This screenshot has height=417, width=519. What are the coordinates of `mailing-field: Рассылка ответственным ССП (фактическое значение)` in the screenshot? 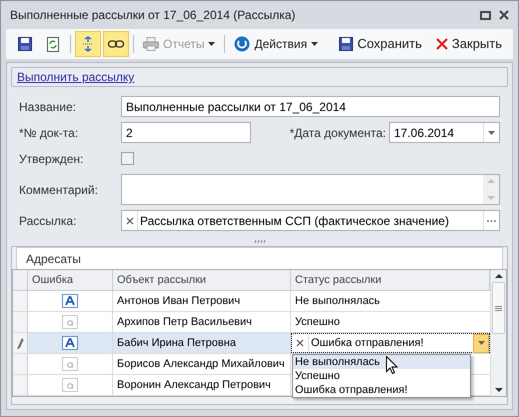 It's located at (310, 220).